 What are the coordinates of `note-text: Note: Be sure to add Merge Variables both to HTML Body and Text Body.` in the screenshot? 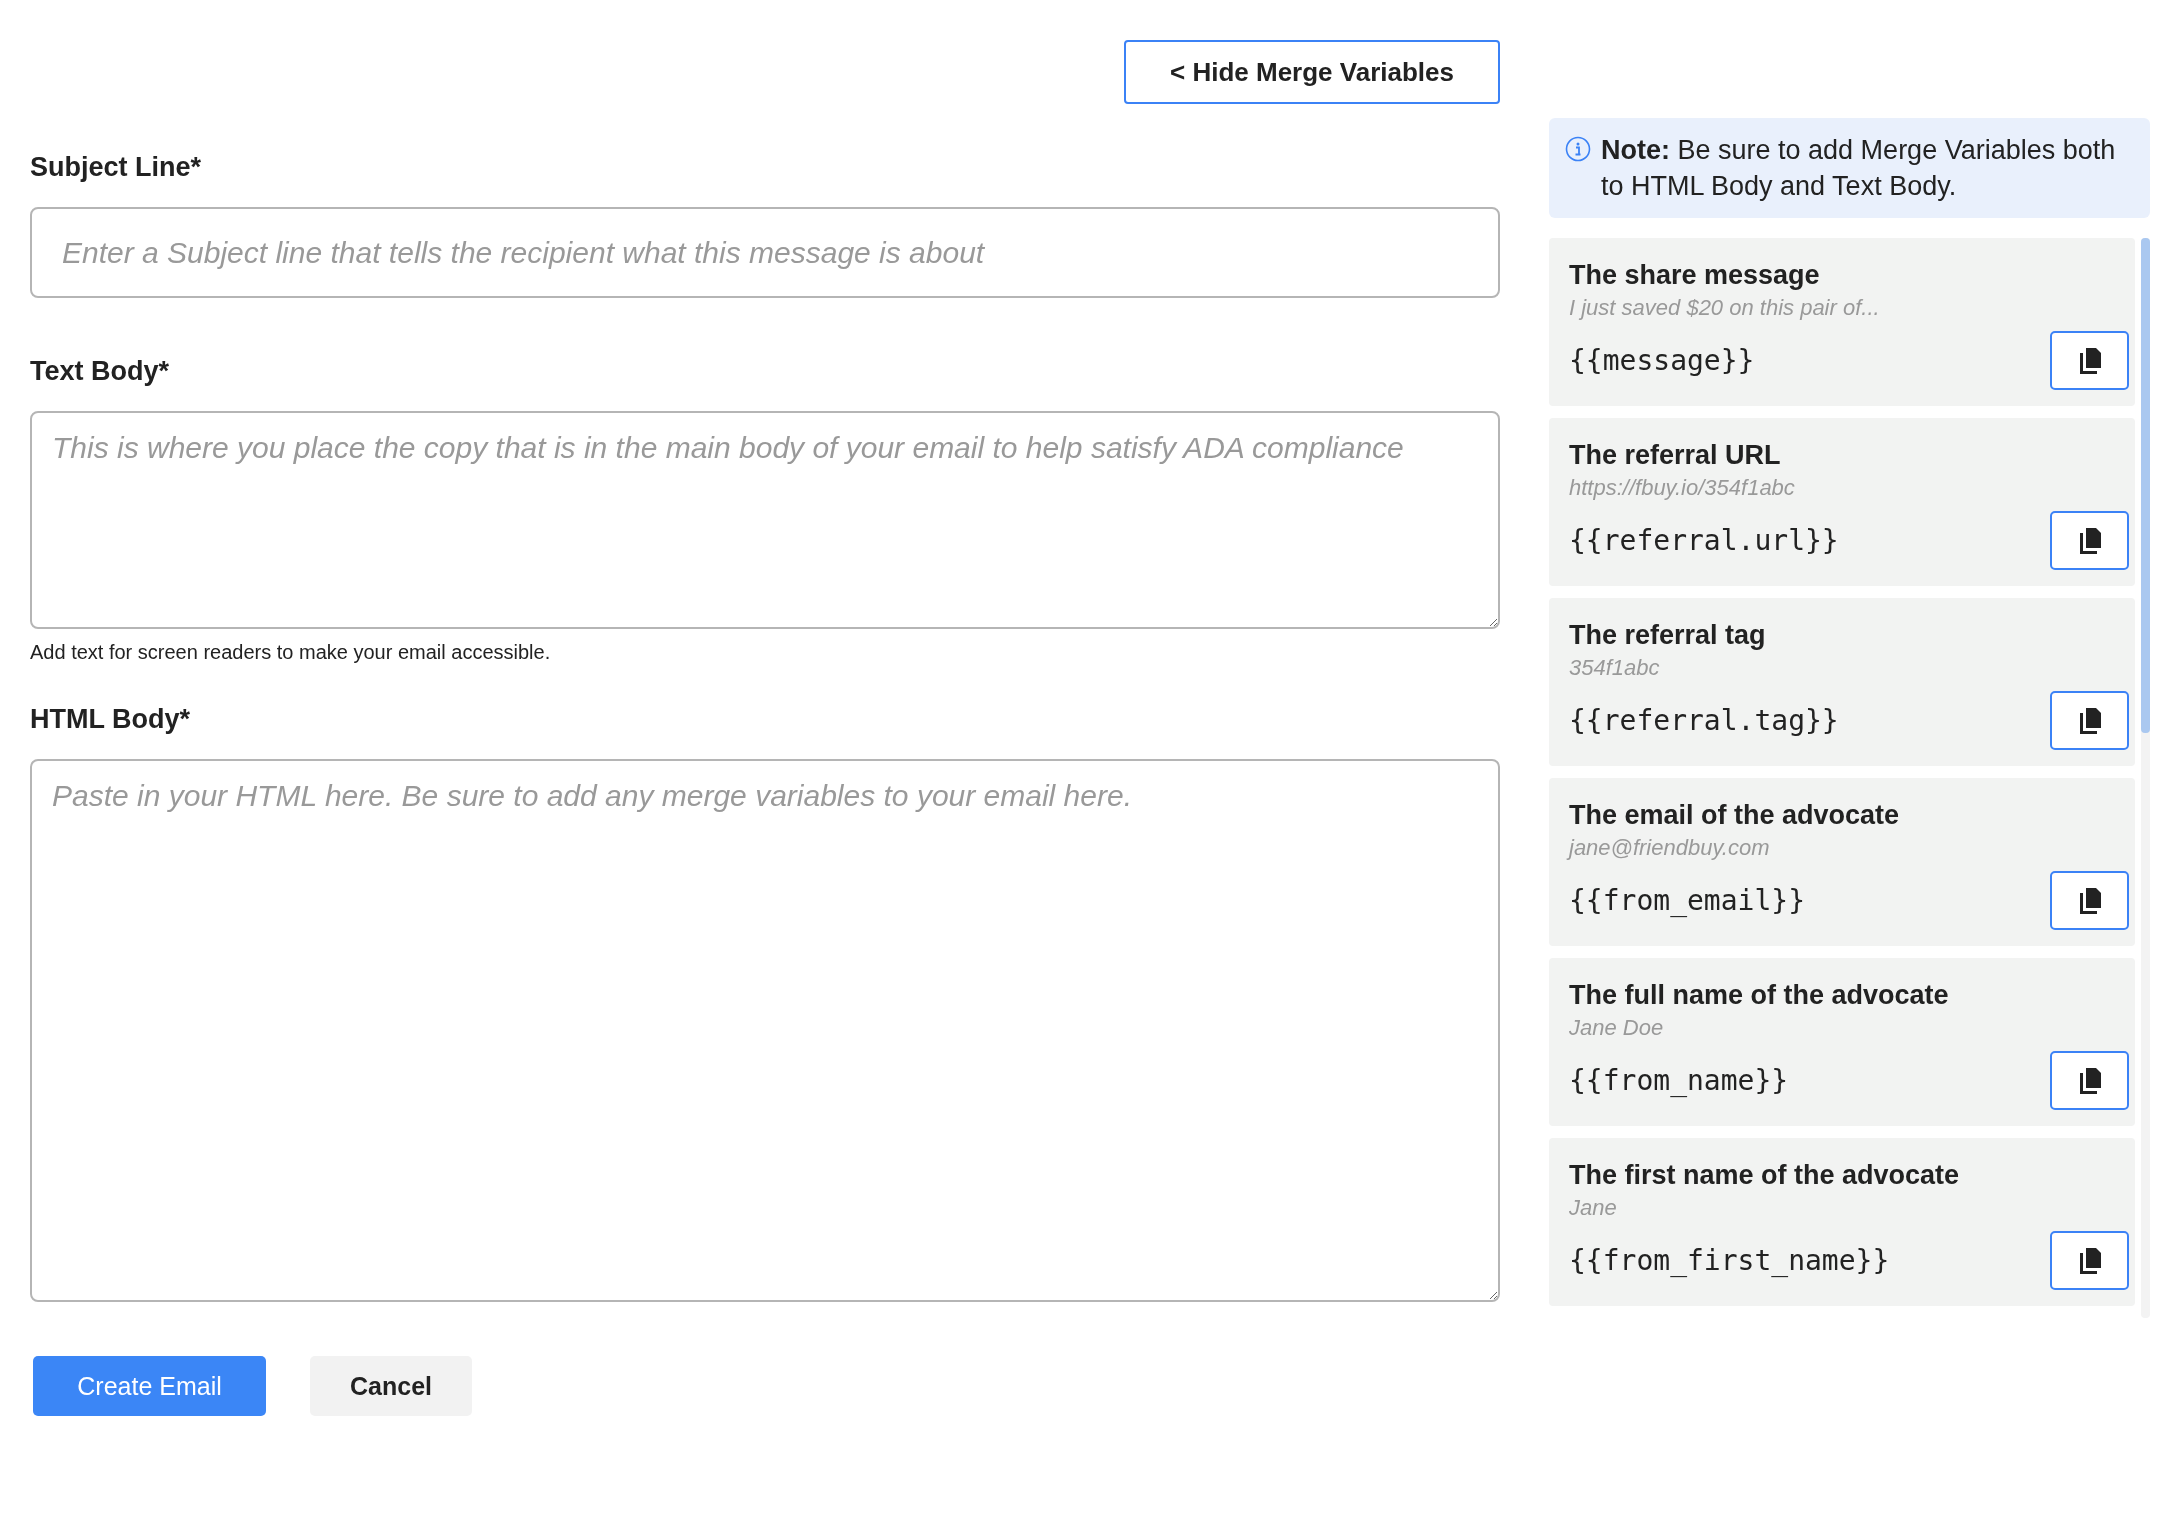 It's located at (1859, 168).